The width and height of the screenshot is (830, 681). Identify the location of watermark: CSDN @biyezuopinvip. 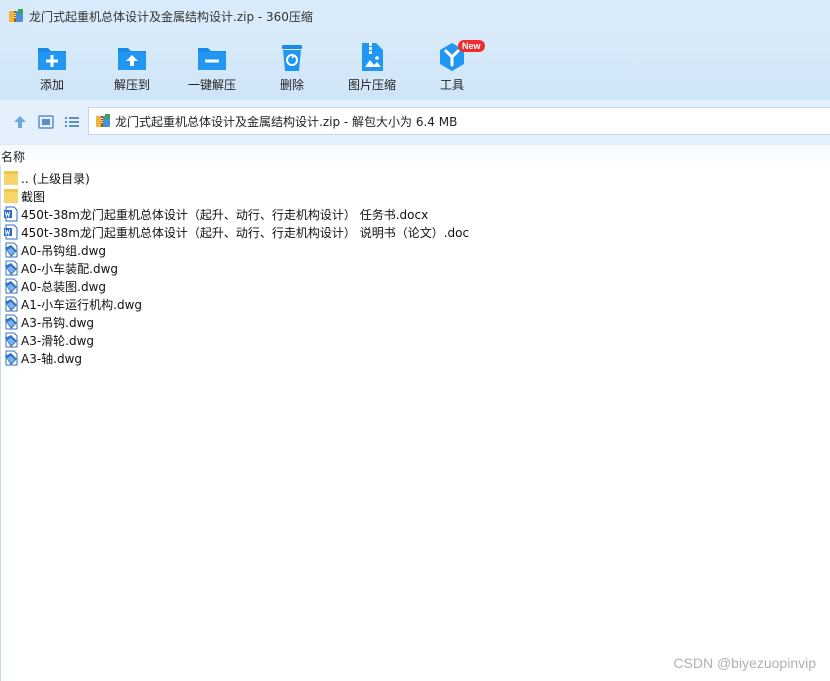
(744, 663).